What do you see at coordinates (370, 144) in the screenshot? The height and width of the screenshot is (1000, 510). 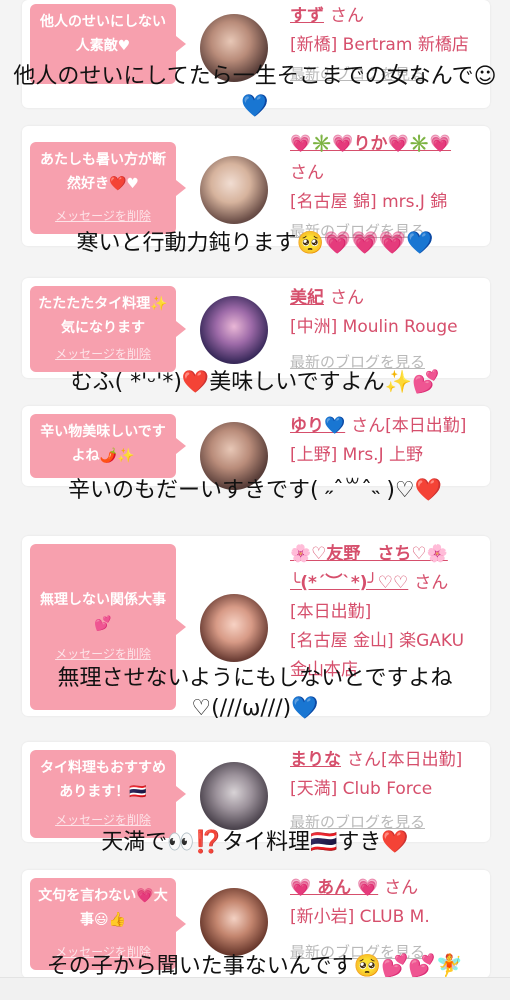 I see `profile-name-link: 💗✳️💗りか💗✳️💗` at bounding box center [370, 144].